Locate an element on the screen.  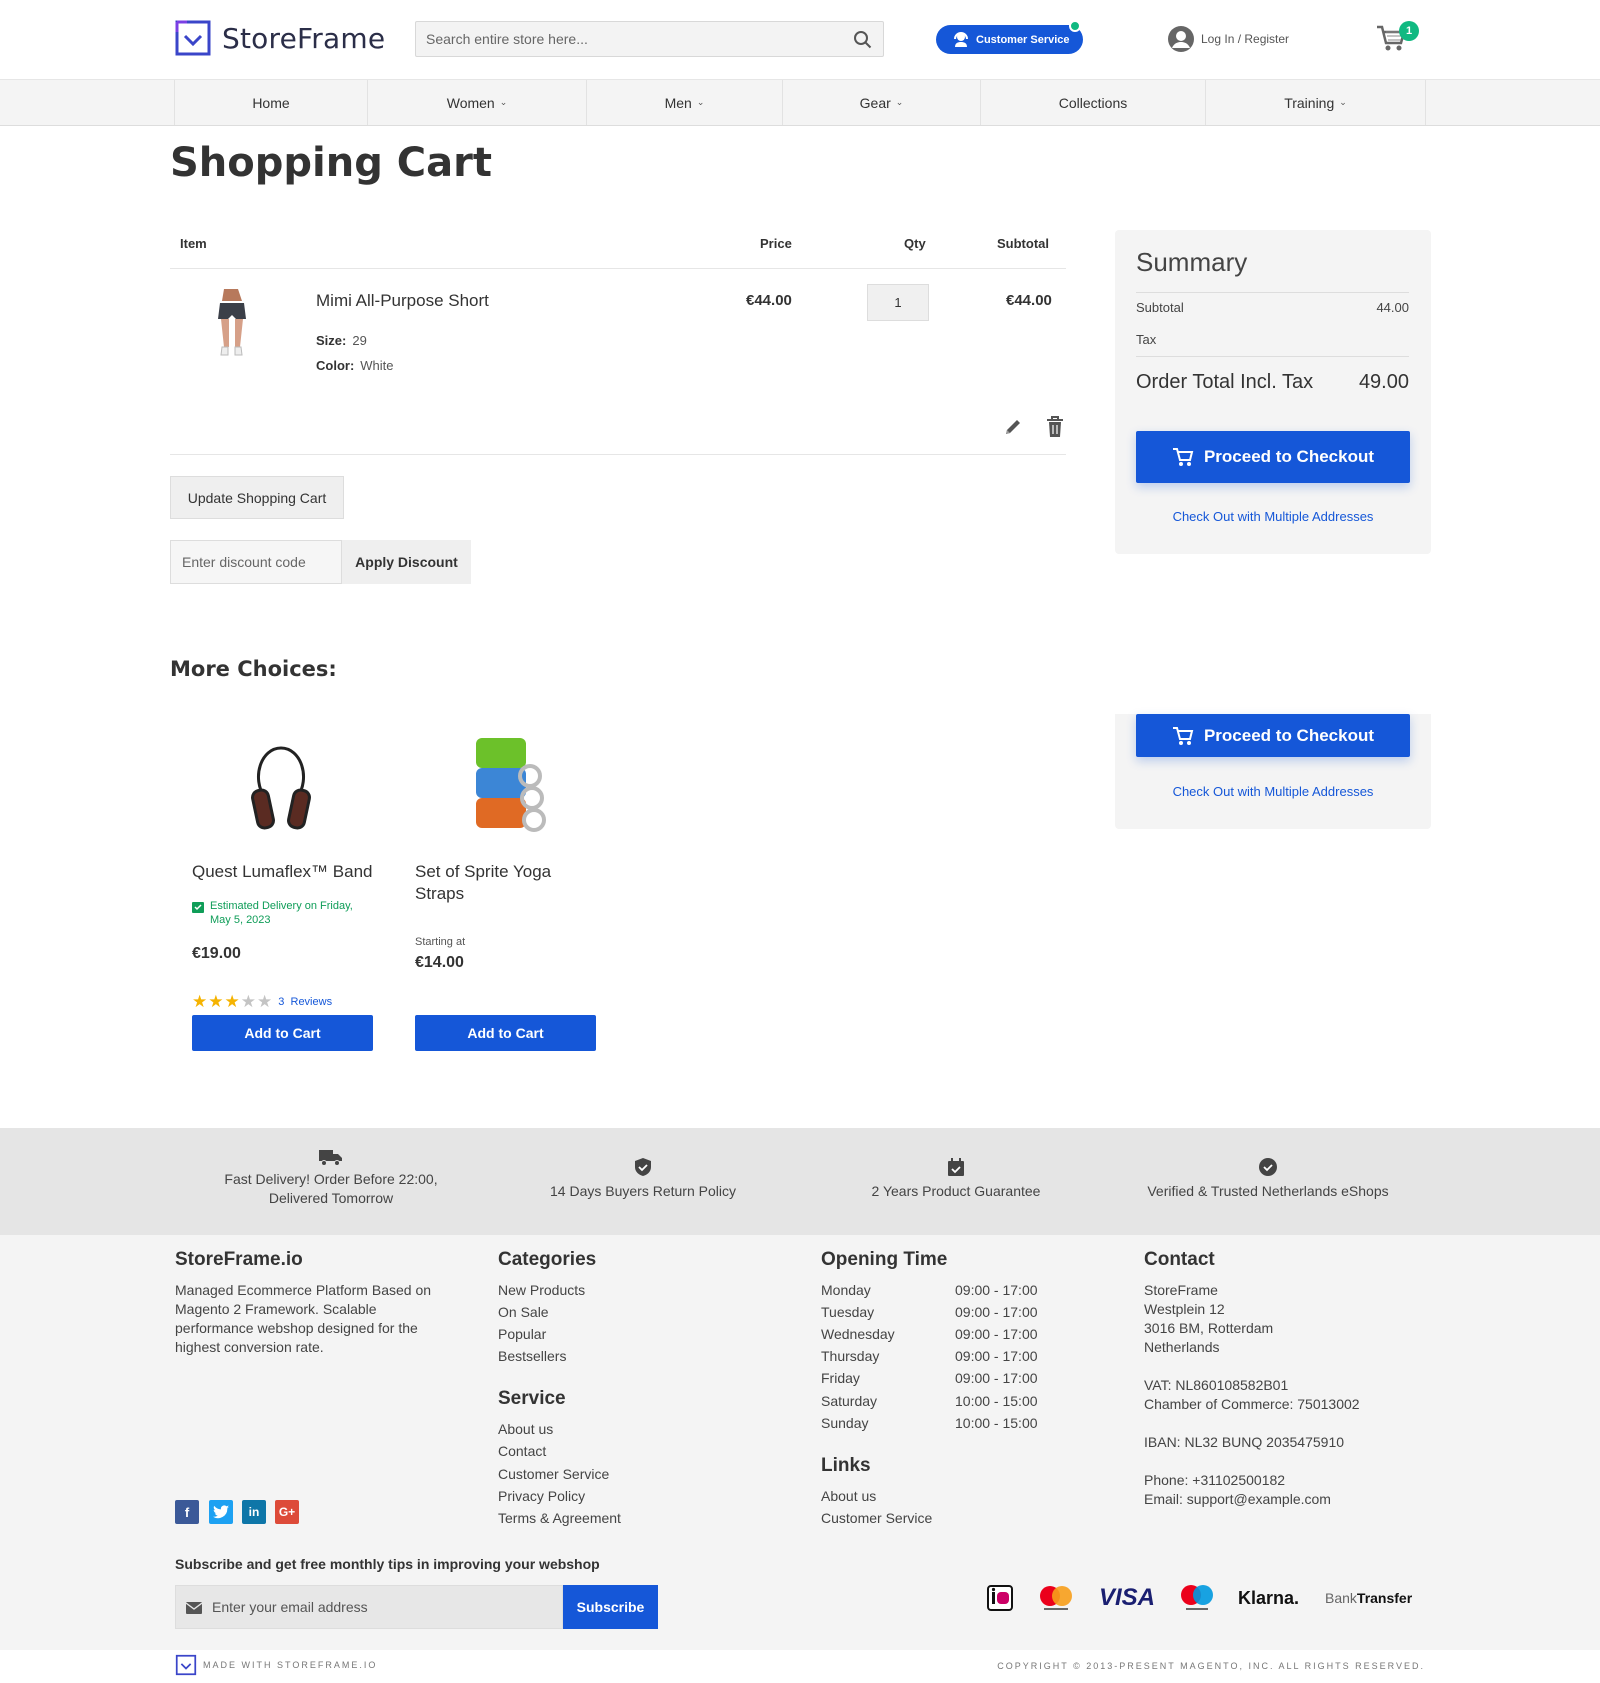
column-header-qty: Qty is located at coordinates (915, 243).